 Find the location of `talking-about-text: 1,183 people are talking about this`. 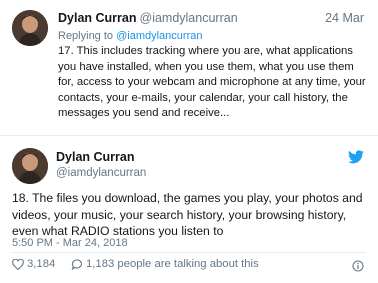

talking-about-text: 1,183 people are talking about this is located at coordinates (172, 264).